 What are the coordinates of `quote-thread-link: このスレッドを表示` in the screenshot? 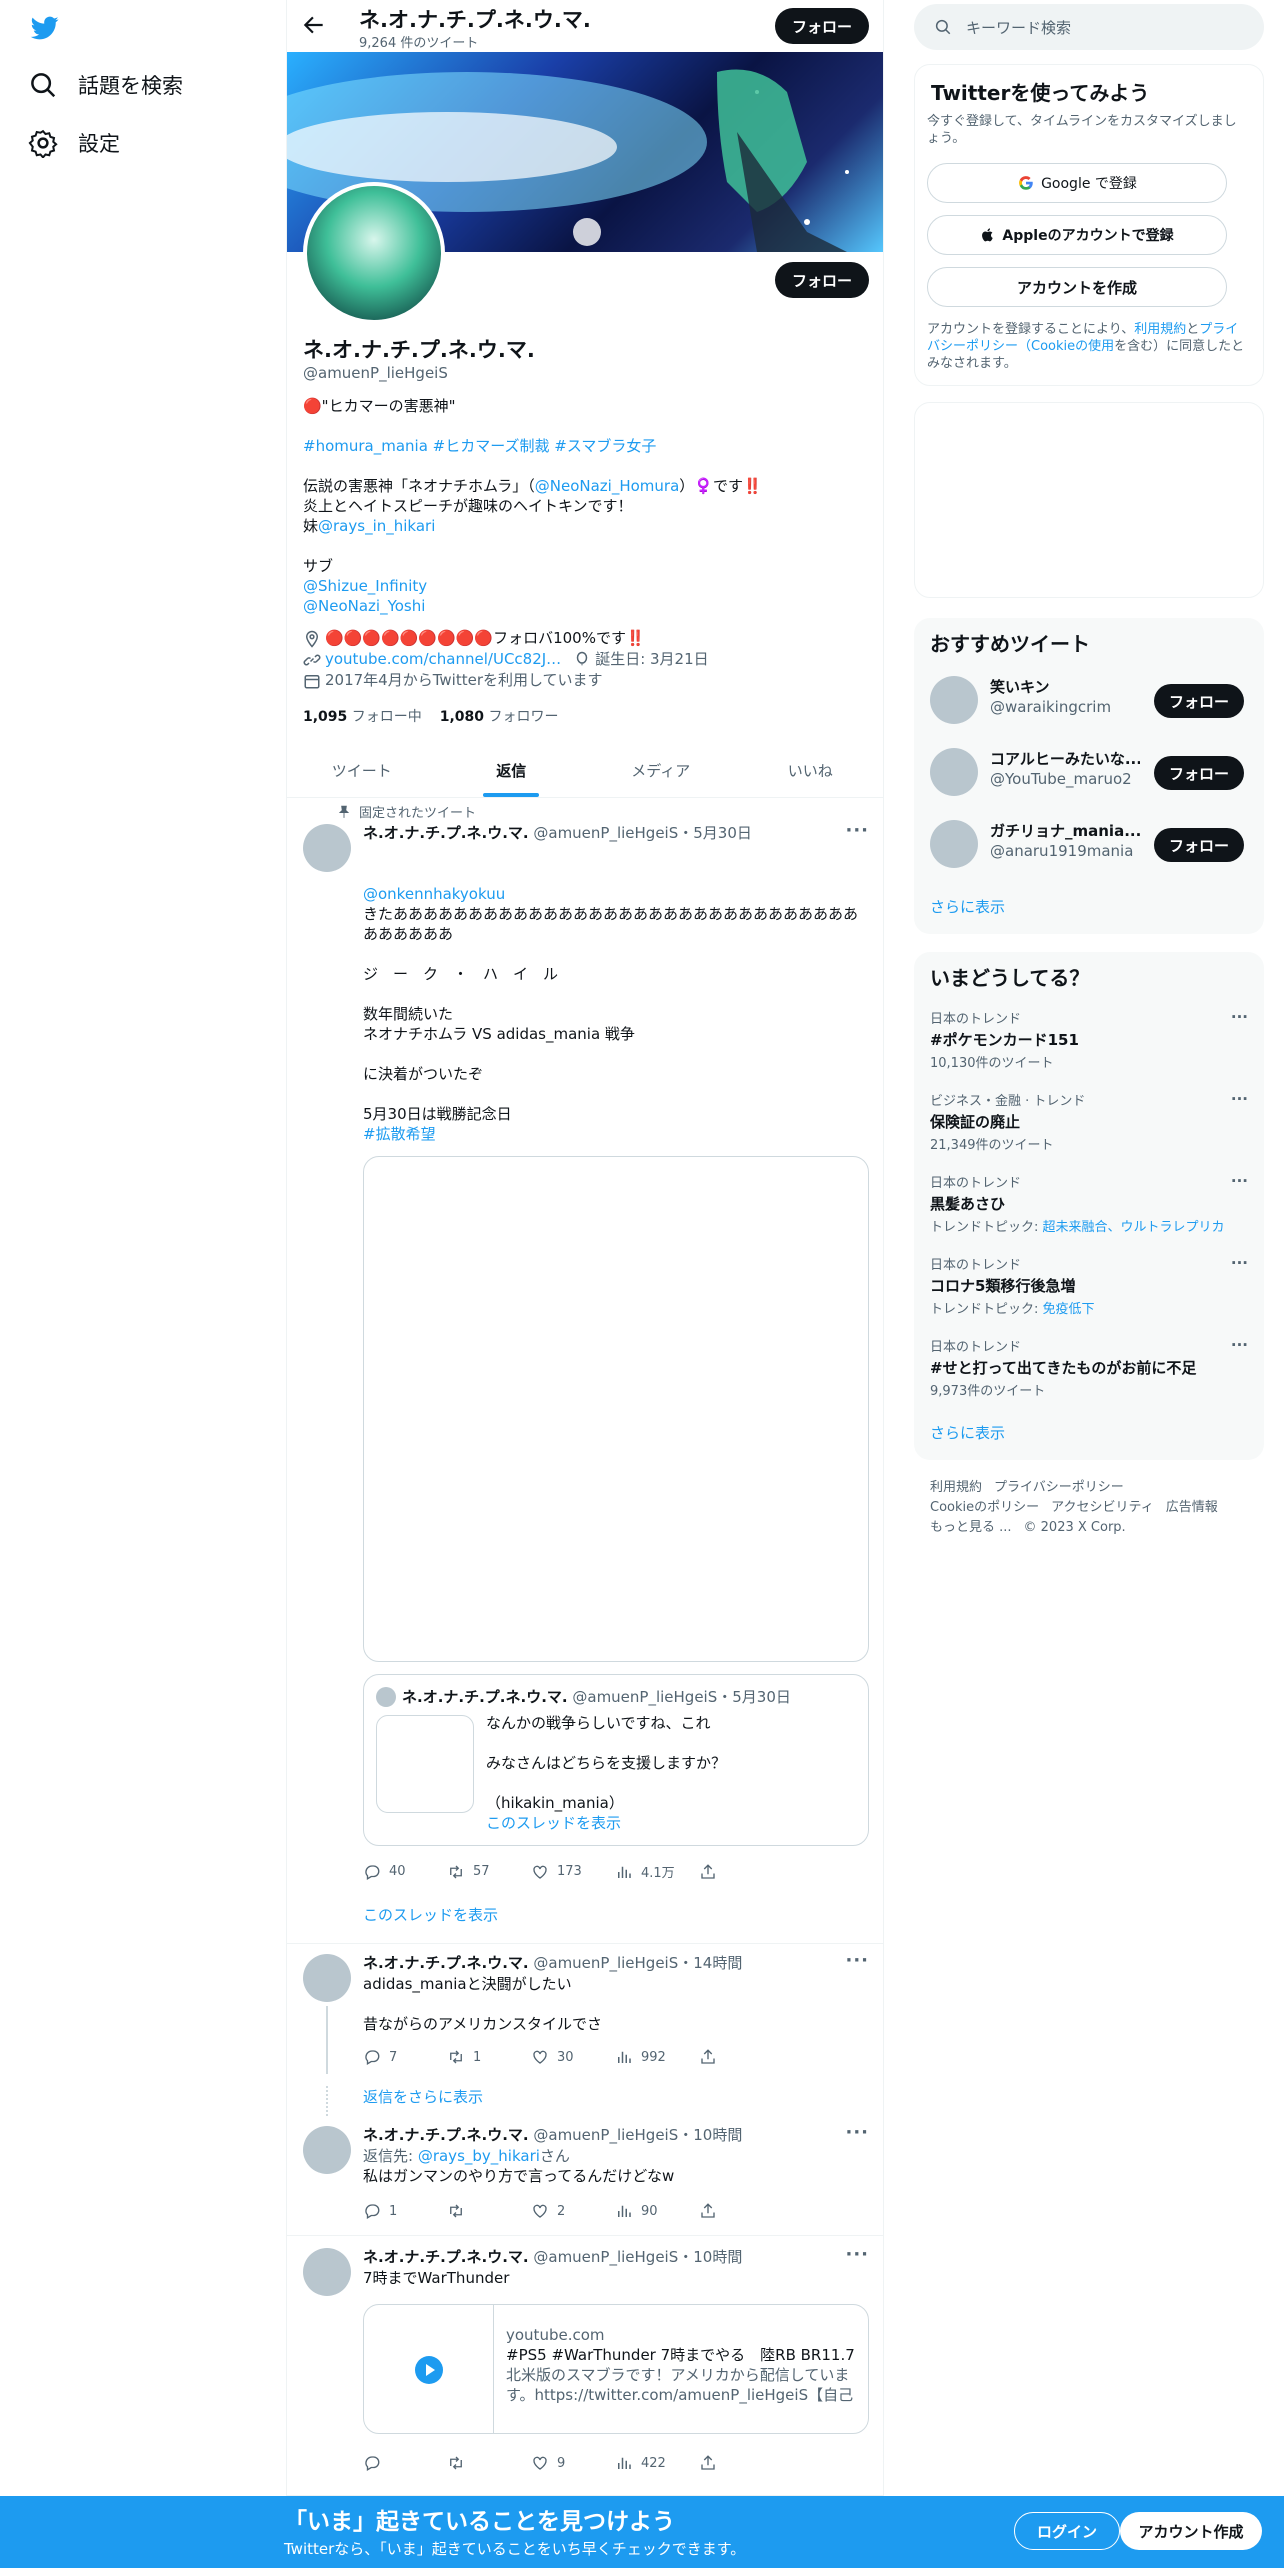 It's located at (671, 1823).